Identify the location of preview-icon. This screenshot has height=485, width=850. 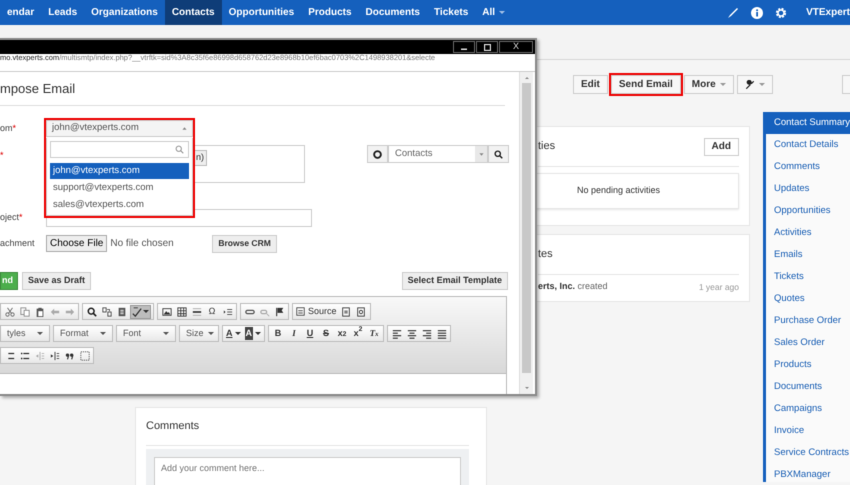
(361, 311).